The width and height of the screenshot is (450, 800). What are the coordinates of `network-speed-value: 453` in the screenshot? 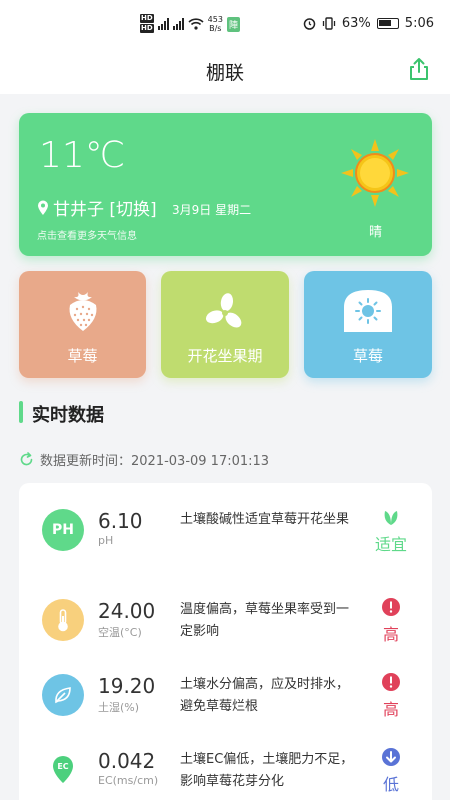 It's located at (215, 19).